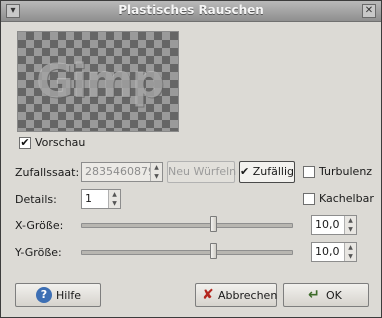 The height and width of the screenshot is (318, 382). I want to click on preview-area: Gimp, so click(98, 81).